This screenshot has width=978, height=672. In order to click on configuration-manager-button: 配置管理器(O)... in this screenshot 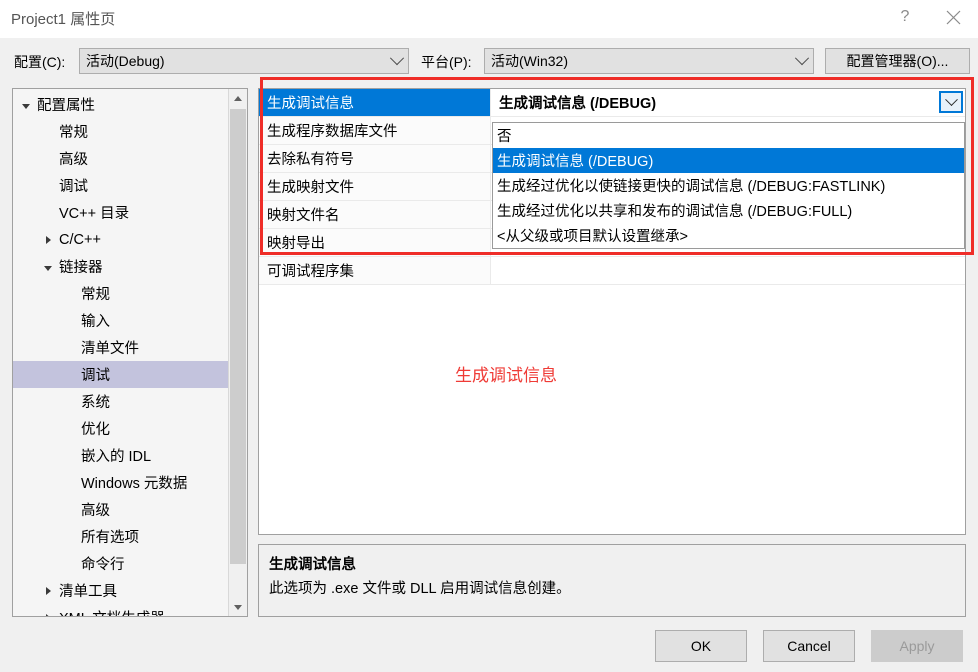, I will do `click(897, 61)`.